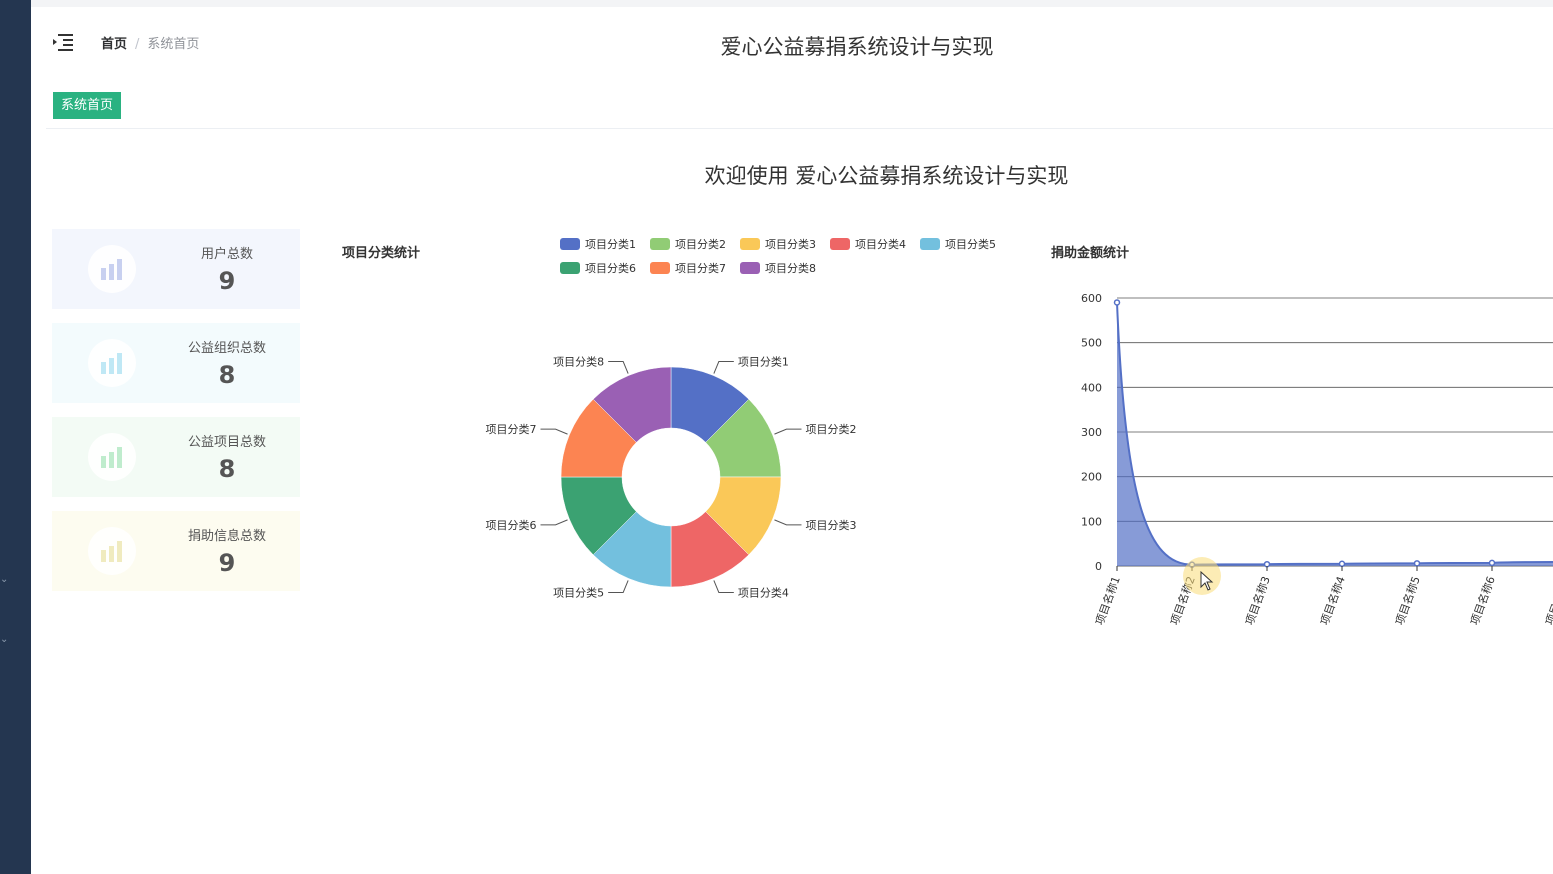 The width and height of the screenshot is (1553, 874). Describe the element at coordinates (1107, 600) in the screenshot. I see `x-tick-label: 项目名称1` at that location.